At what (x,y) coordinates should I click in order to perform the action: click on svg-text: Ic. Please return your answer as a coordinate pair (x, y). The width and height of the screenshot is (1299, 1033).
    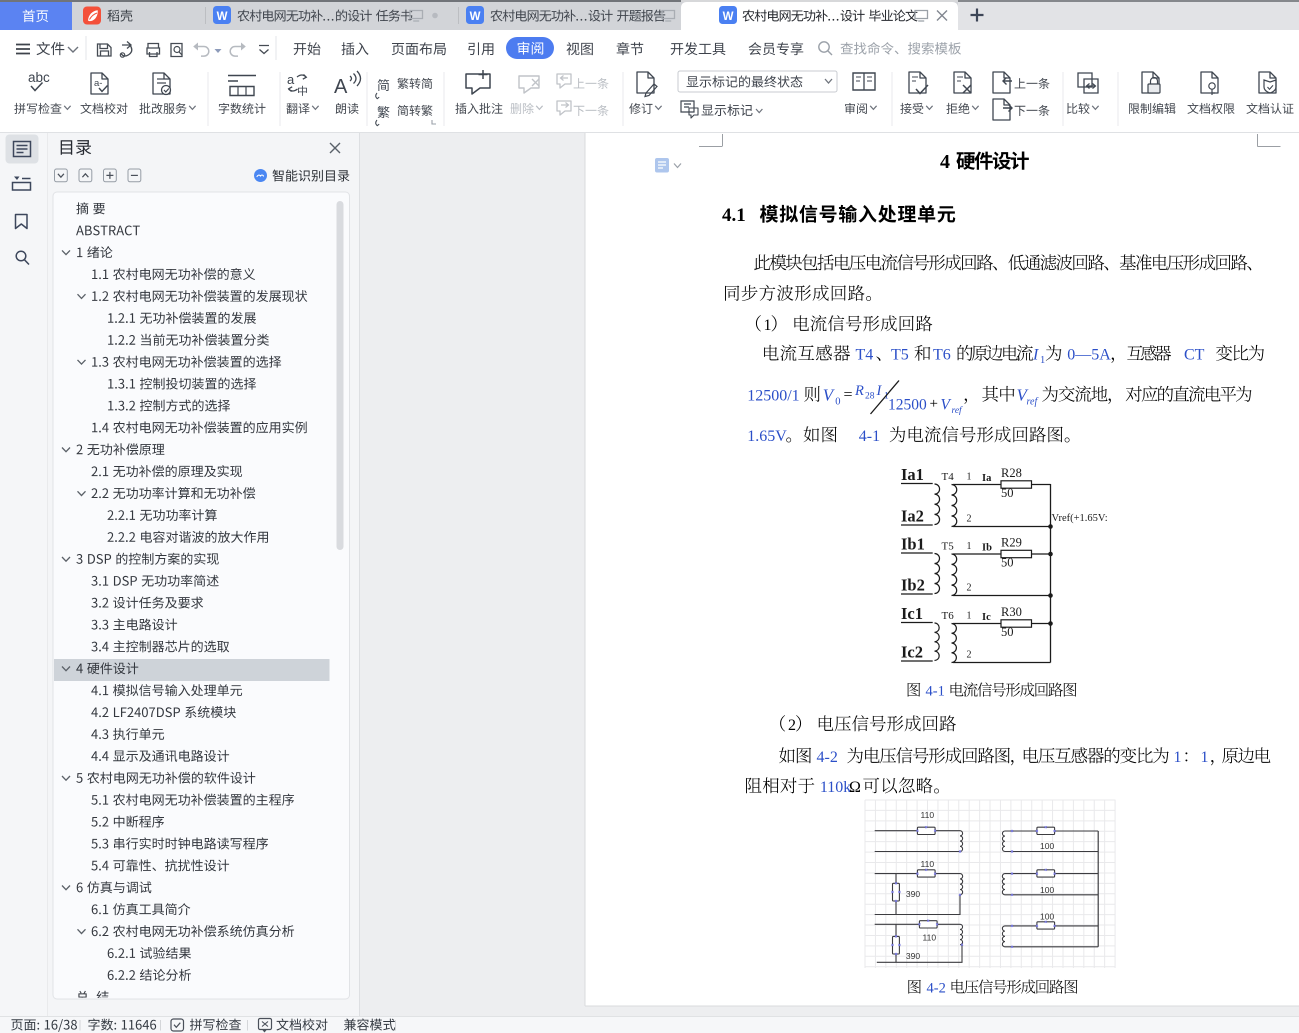
    Looking at the image, I should click on (986, 617).